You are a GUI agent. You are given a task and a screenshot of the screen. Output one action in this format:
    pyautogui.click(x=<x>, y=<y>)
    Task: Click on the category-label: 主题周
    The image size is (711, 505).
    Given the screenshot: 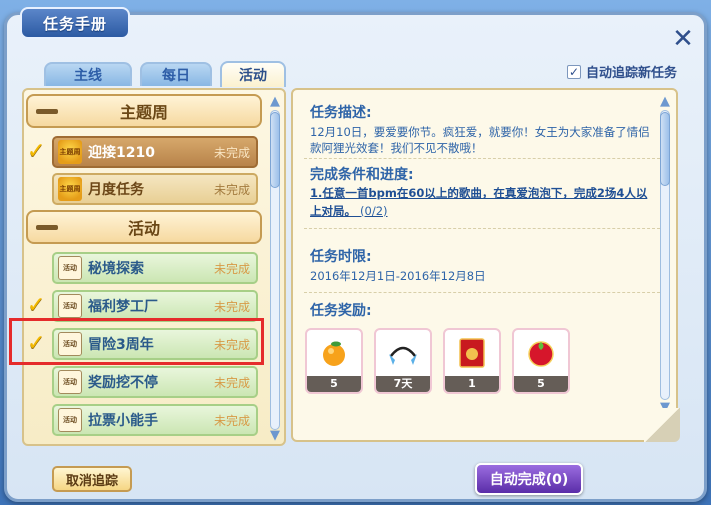 What is the action you would take?
    pyautogui.click(x=143, y=112)
    